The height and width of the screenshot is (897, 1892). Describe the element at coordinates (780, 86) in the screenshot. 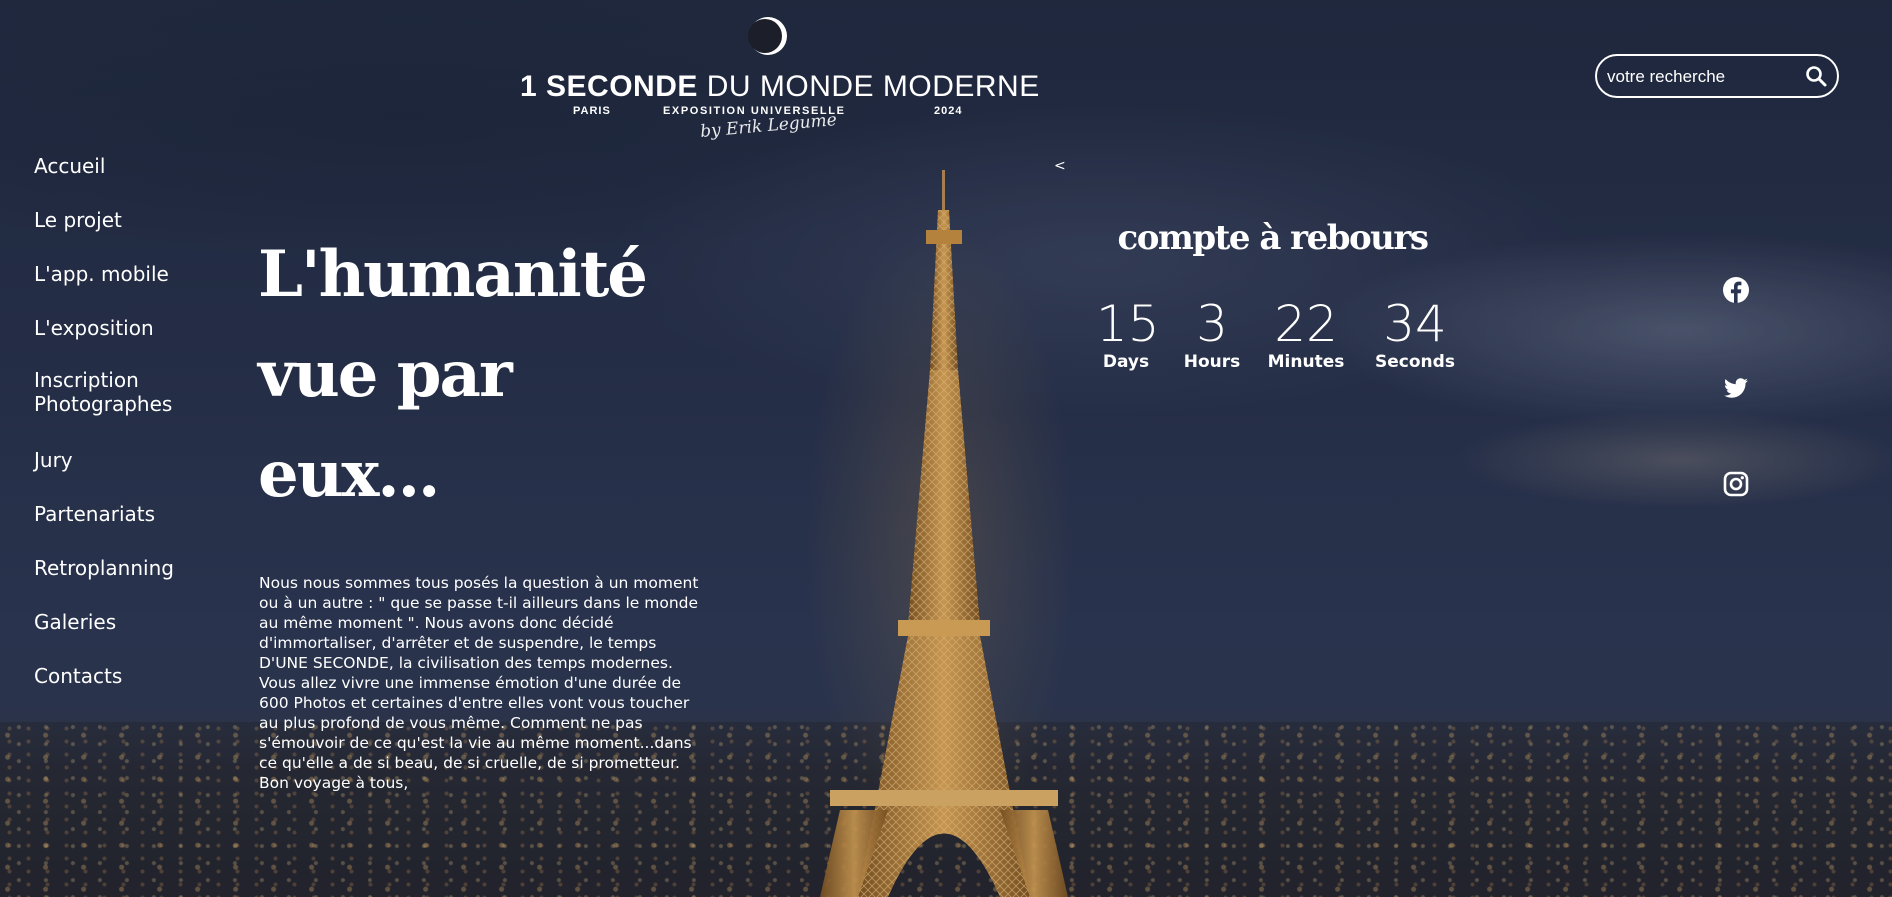

I see `logo-title: 1 SECONDE DU MONDE MODERNE` at that location.